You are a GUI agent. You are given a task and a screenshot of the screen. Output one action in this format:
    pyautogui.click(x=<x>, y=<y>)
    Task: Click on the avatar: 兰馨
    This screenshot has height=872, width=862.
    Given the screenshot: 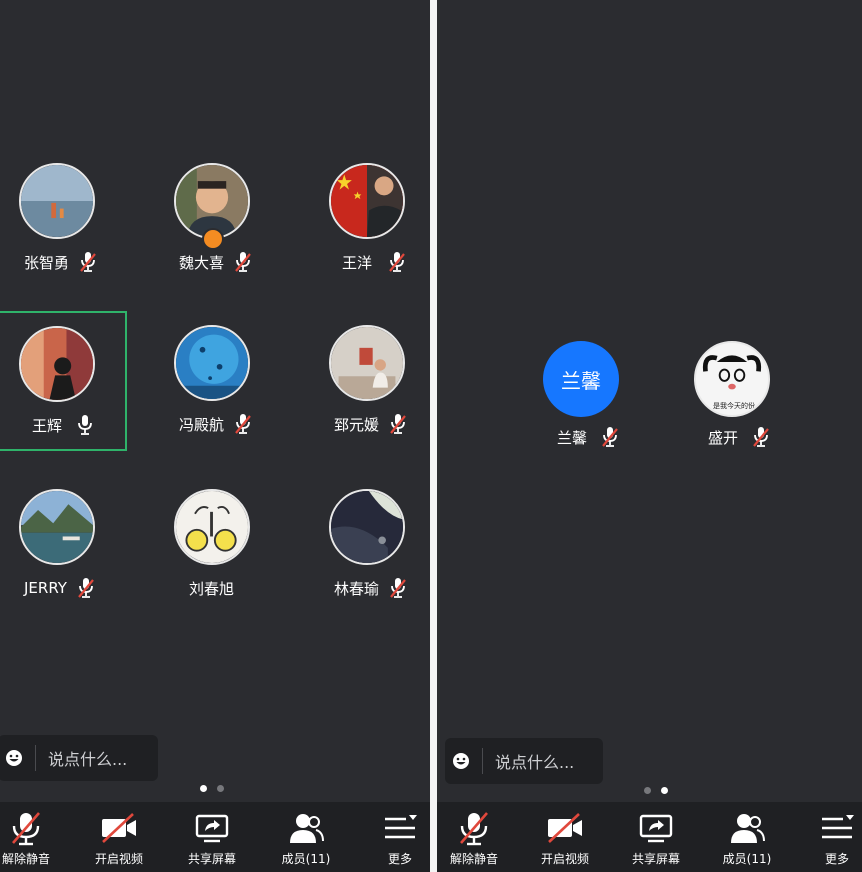 What is the action you would take?
    pyautogui.click(x=581, y=379)
    